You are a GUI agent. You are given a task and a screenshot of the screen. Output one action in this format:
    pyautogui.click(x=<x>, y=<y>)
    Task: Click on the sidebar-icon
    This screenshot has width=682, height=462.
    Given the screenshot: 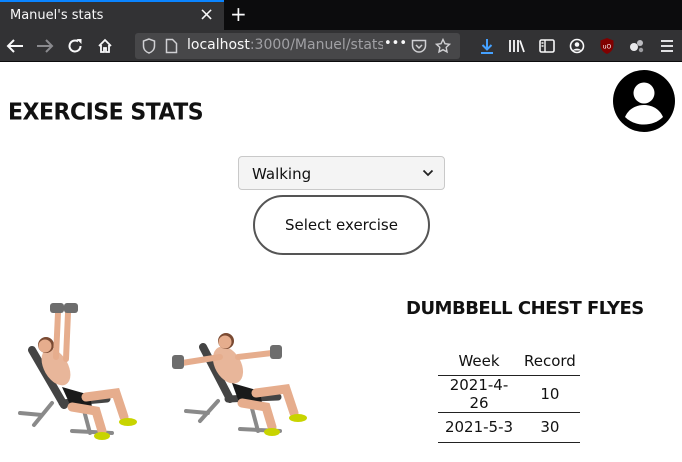 What is the action you would take?
    pyautogui.click(x=547, y=46)
    